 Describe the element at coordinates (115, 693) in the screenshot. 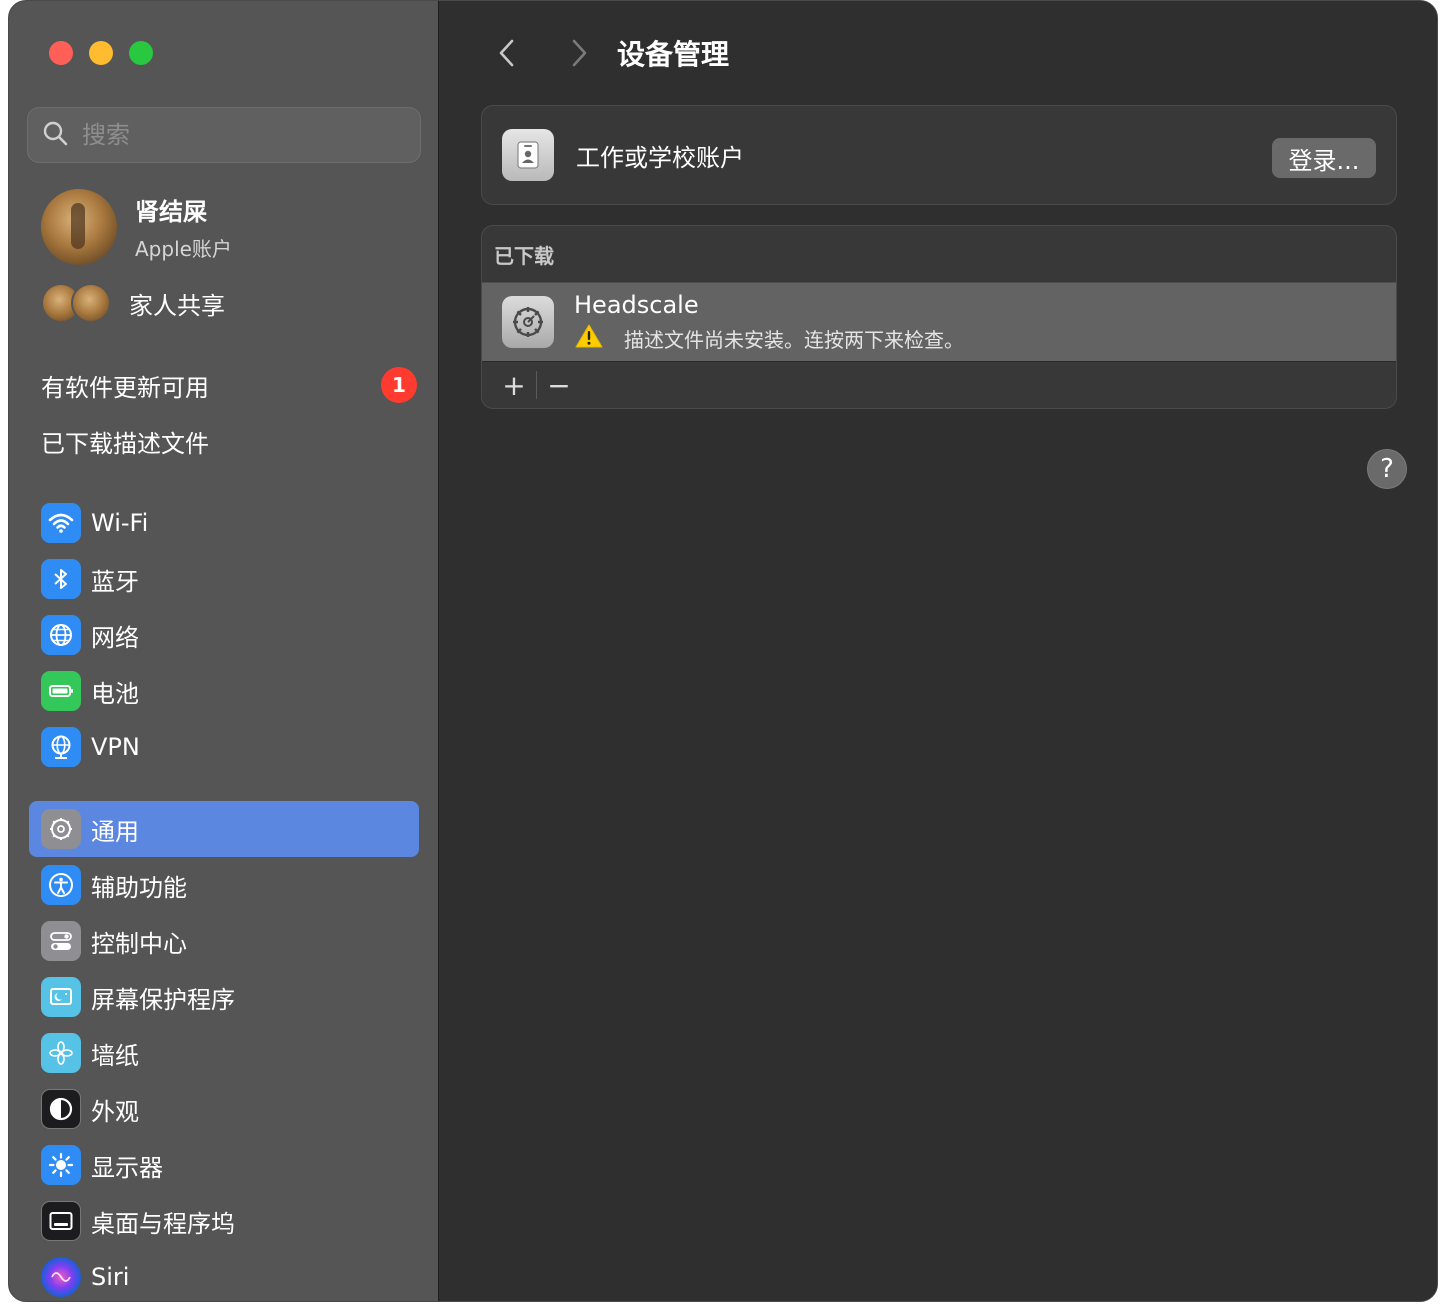

I see `sidebar-item-label: 电池` at that location.